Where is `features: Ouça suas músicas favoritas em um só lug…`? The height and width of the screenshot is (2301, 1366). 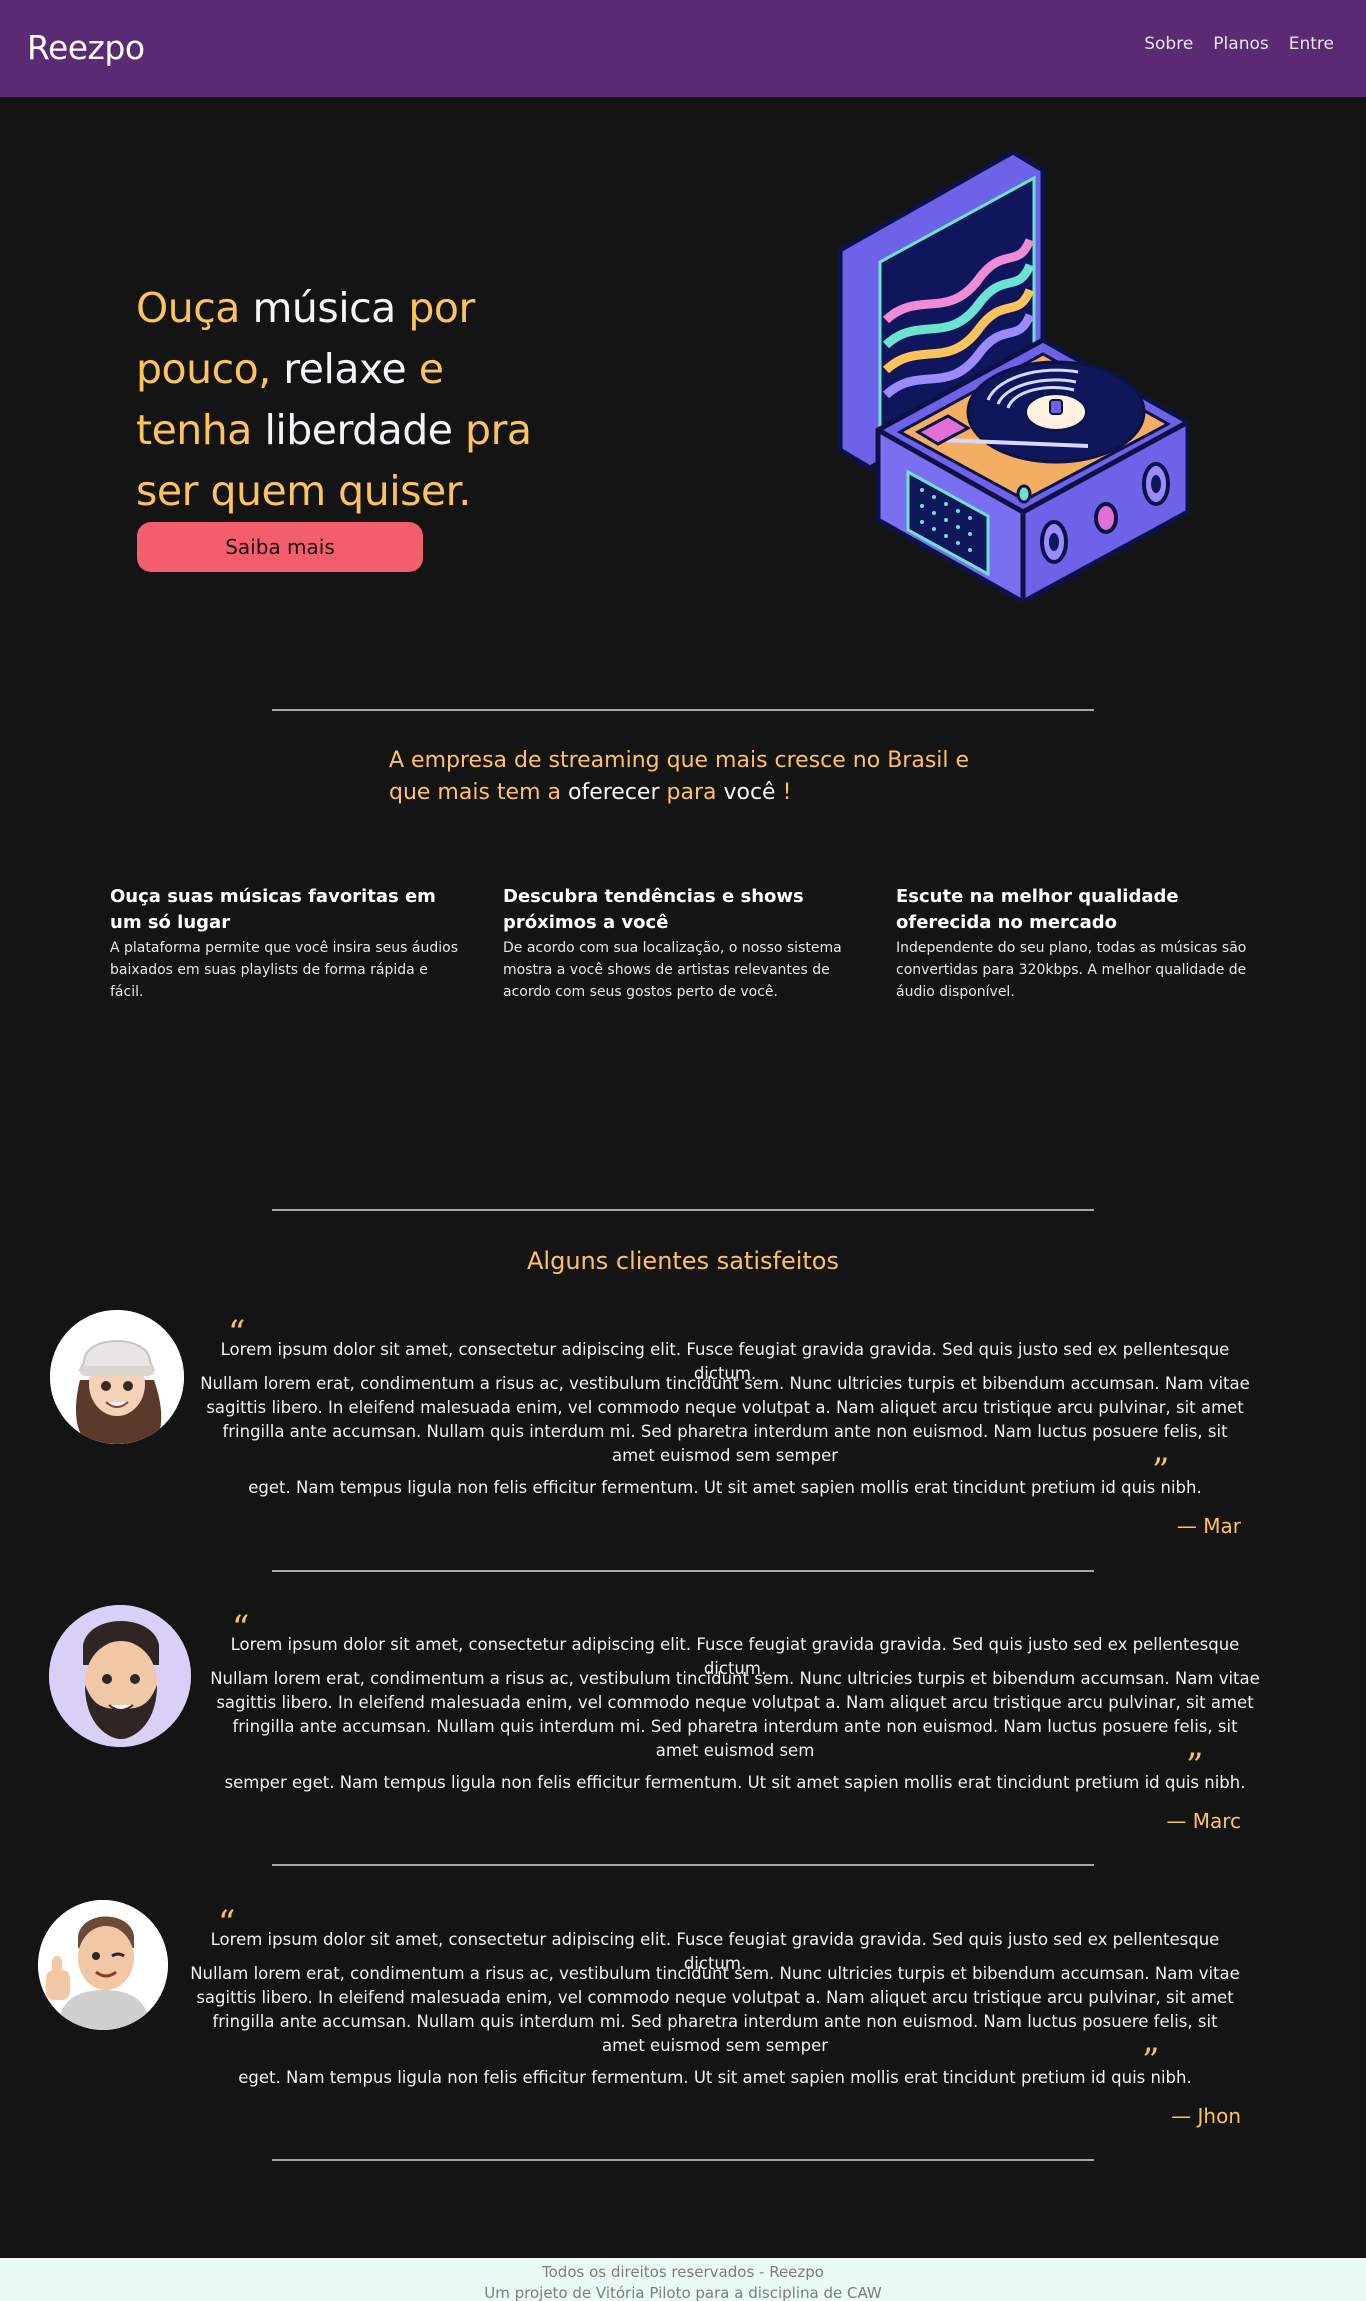
features: Ouça suas músicas favoritas em um só lug… is located at coordinates (682, 943).